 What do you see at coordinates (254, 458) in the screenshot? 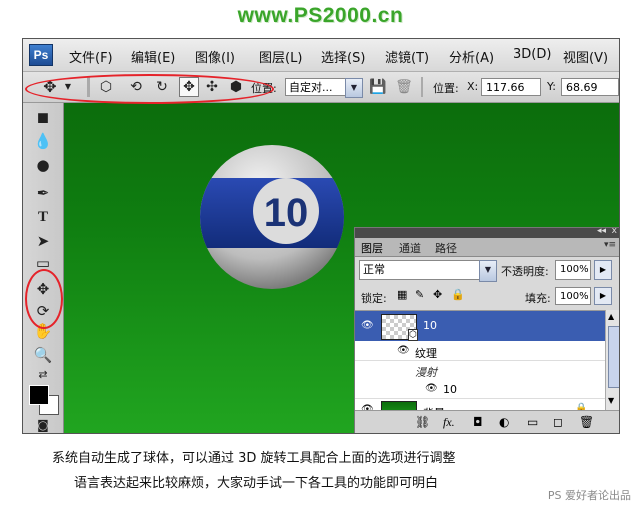
I see `caption-line-1: 系统自动生成了球体，可以通过 3D 旋转工具配合上面的选项进行调整` at bounding box center [254, 458].